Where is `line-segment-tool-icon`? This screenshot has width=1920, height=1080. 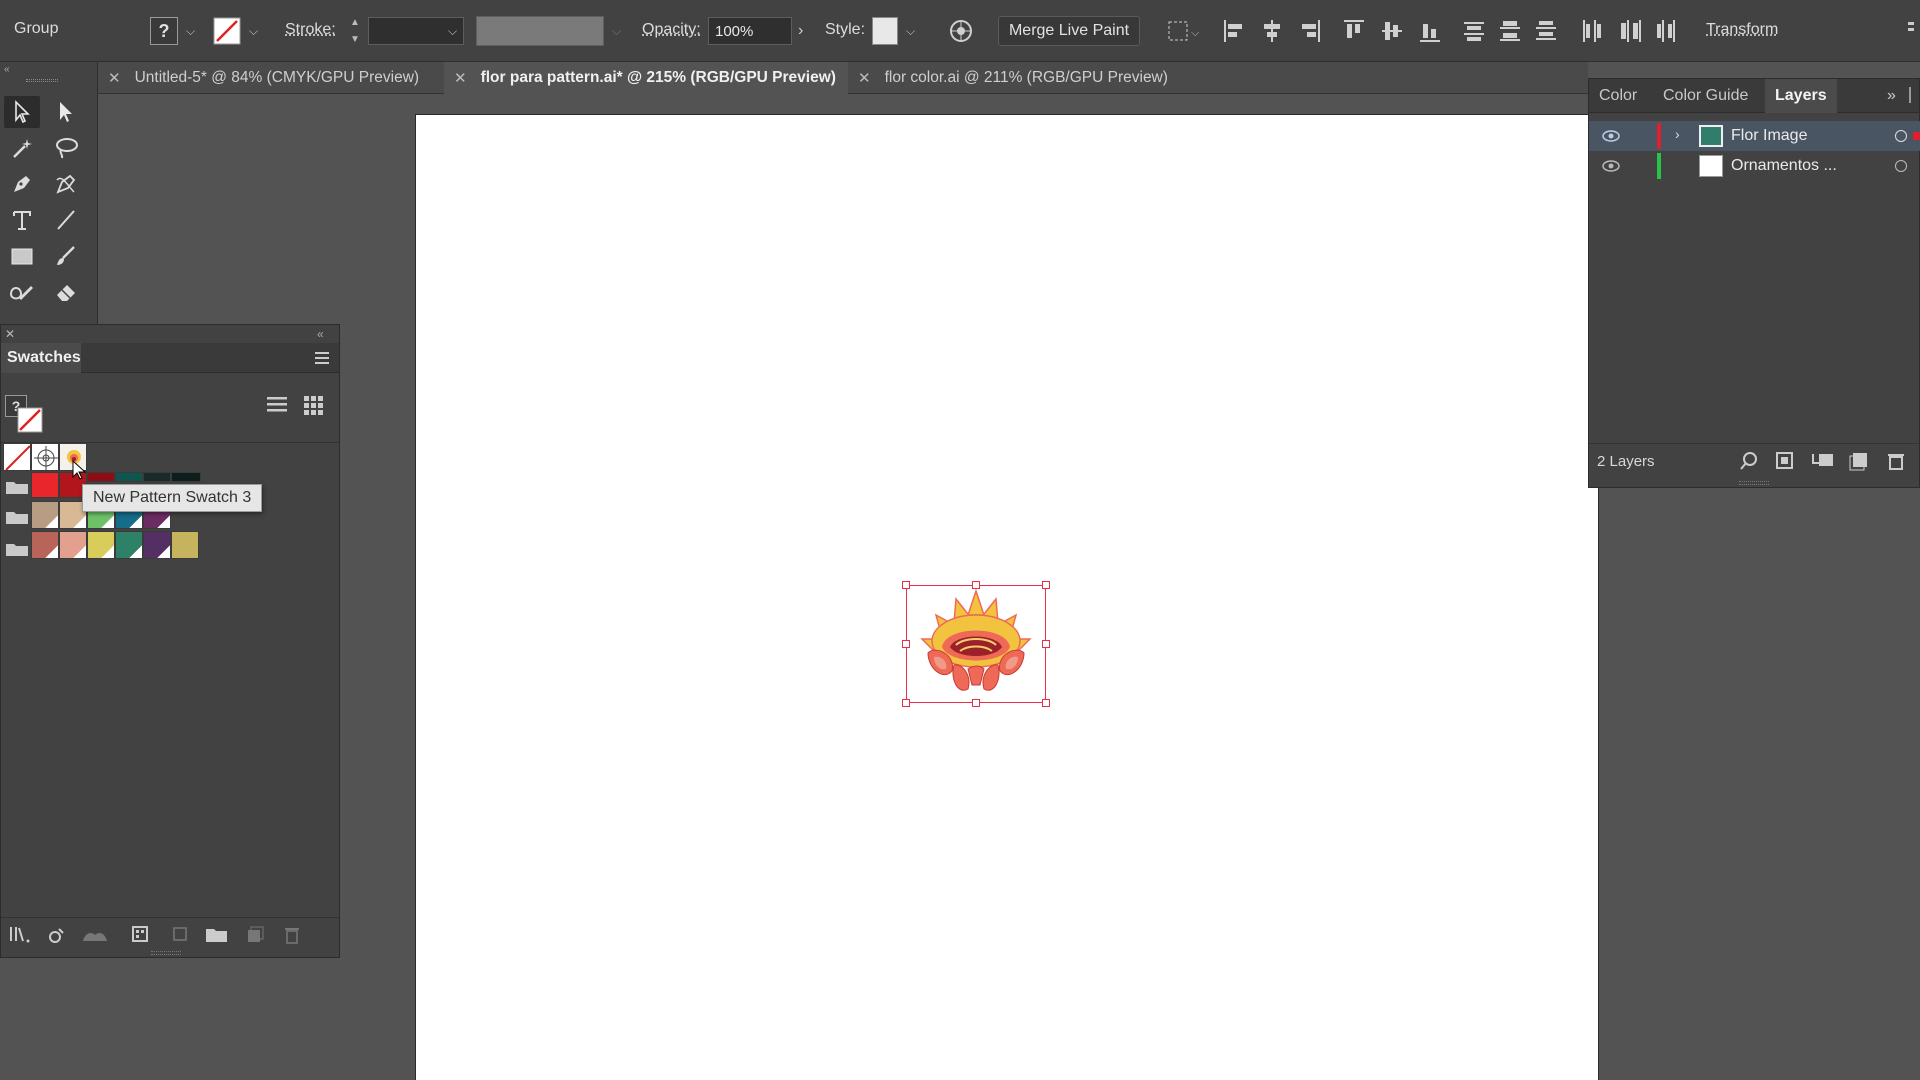 line-segment-tool-icon is located at coordinates (66, 220).